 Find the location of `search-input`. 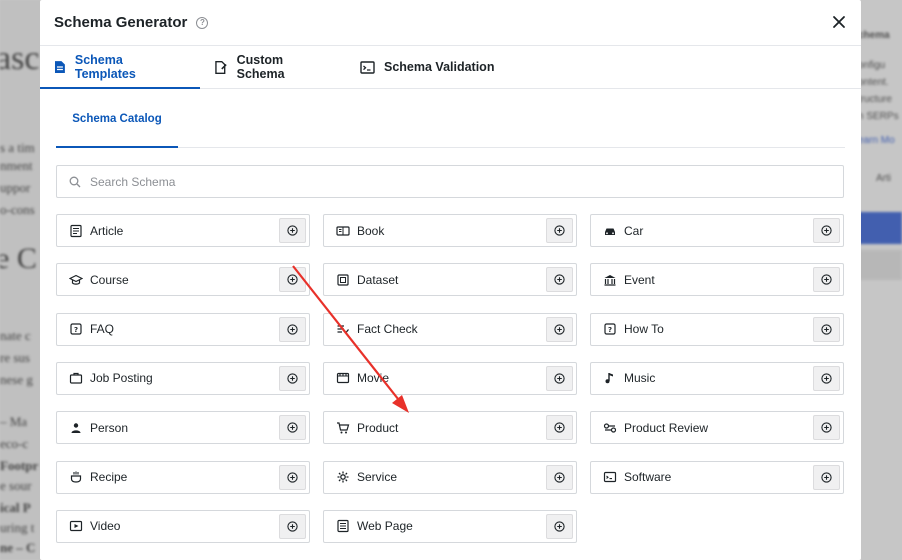

search-input is located at coordinates (440, 181).